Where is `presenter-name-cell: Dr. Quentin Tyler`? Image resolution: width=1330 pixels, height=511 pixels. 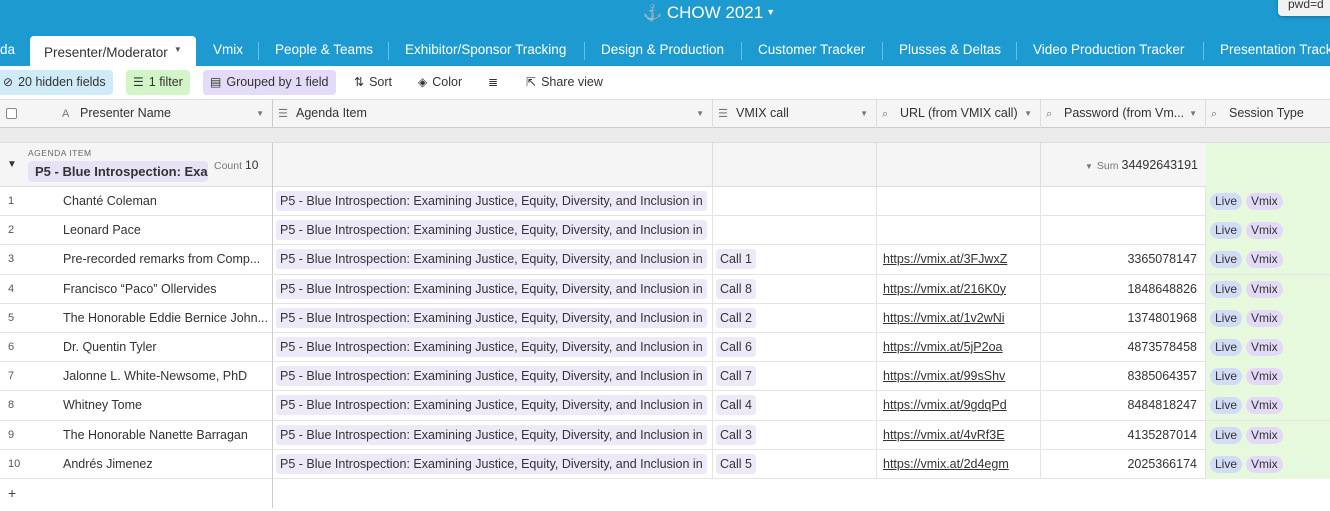 presenter-name-cell: Dr. Quentin Tyler is located at coordinates (161, 347).